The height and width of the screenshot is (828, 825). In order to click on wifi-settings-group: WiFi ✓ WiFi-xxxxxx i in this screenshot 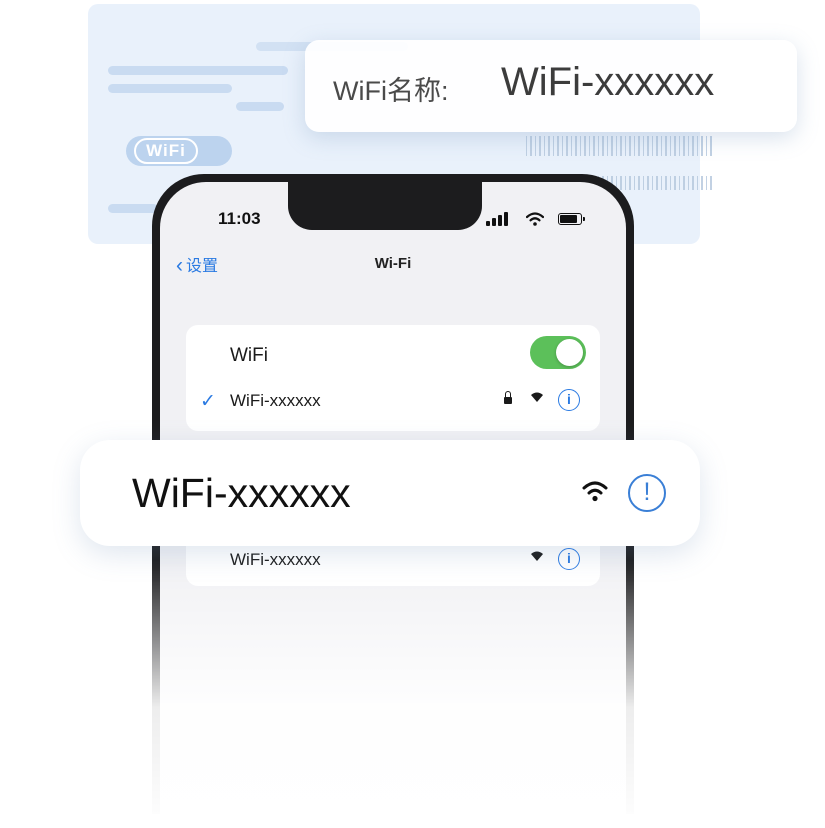, I will do `click(393, 378)`.